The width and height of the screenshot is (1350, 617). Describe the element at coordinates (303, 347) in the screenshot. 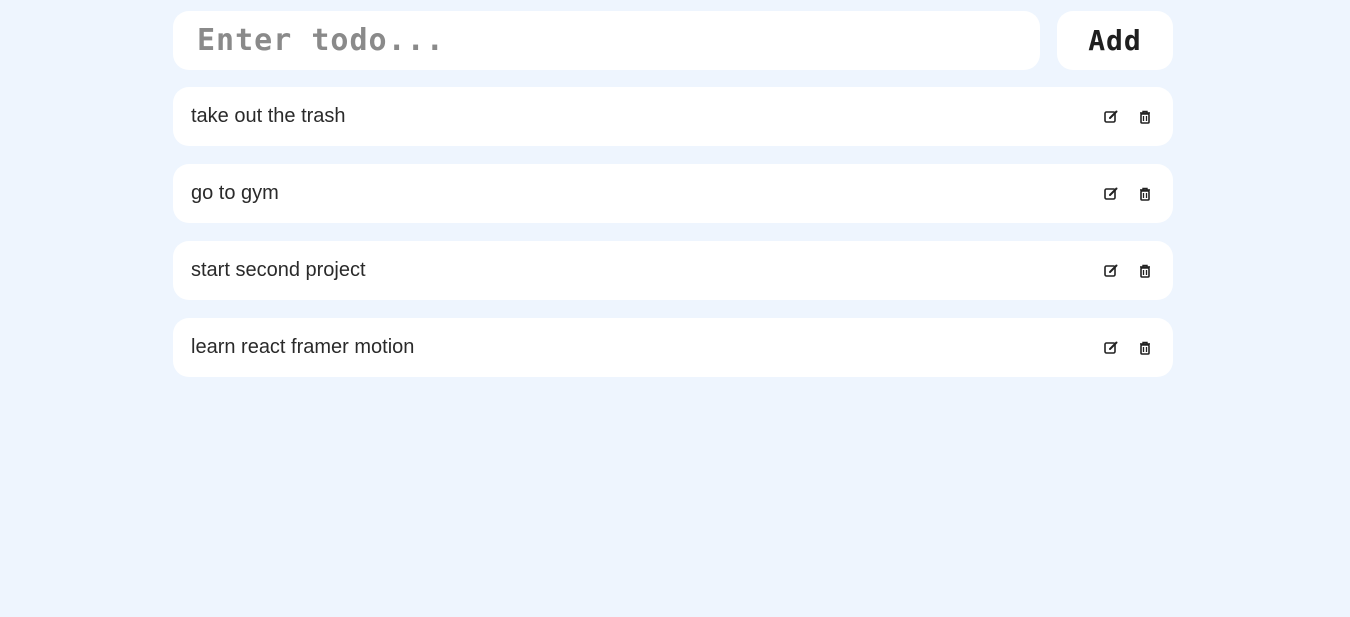

I see `todo-text: learn react framer motion` at that location.